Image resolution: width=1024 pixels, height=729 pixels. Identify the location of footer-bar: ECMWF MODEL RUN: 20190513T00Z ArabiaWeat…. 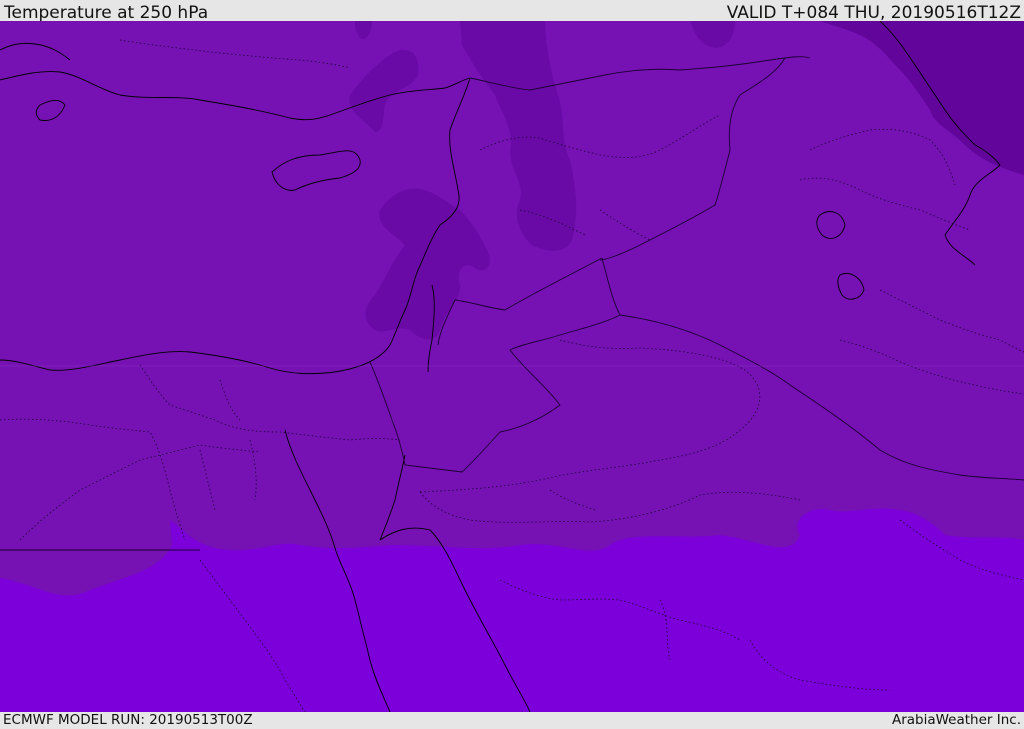
(512, 720).